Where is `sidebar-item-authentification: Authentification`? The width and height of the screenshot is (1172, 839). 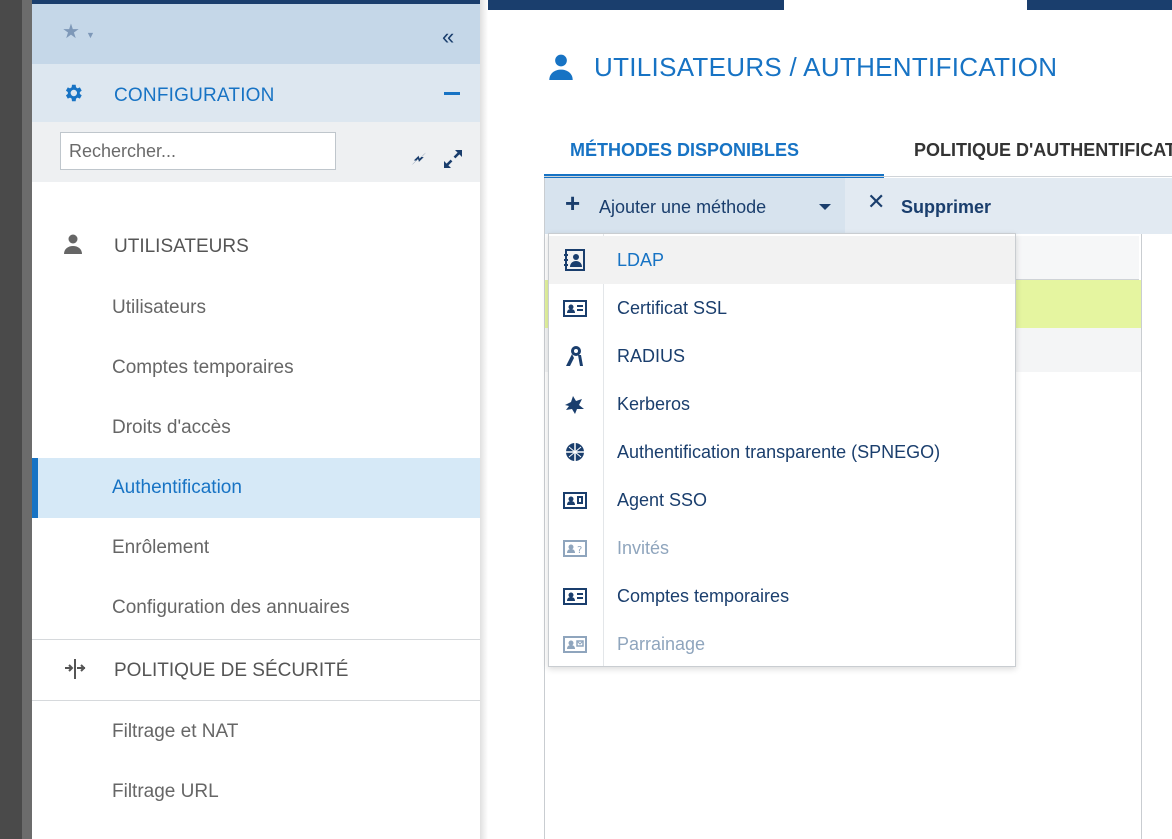 sidebar-item-authentification: Authentification is located at coordinates (256, 488).